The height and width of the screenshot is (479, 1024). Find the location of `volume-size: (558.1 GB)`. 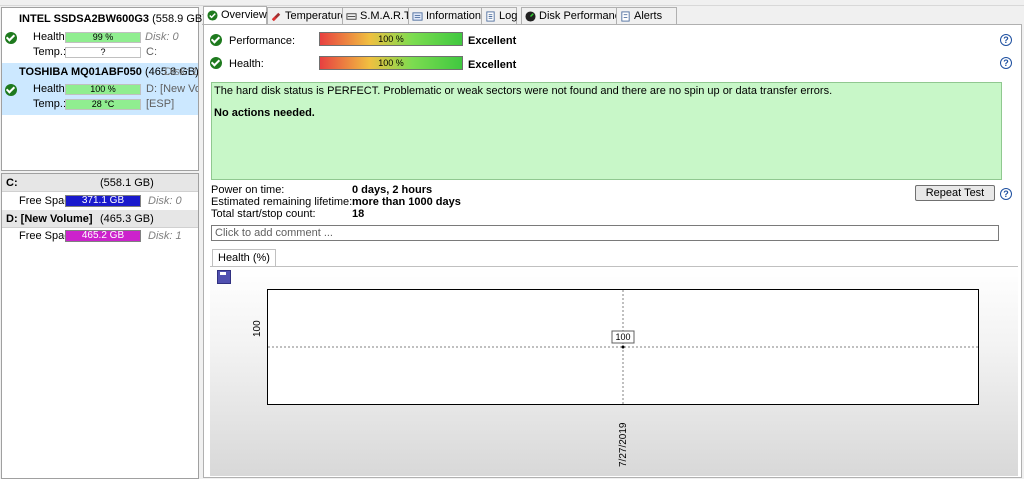

volume-size: (558.1 GB) is located at coordinates (127, 183).